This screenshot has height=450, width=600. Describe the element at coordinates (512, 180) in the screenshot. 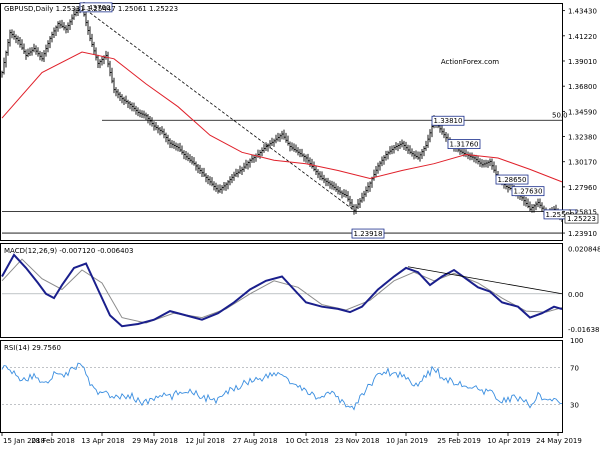

I see `price-annotation-label: 1.28650` at that location.